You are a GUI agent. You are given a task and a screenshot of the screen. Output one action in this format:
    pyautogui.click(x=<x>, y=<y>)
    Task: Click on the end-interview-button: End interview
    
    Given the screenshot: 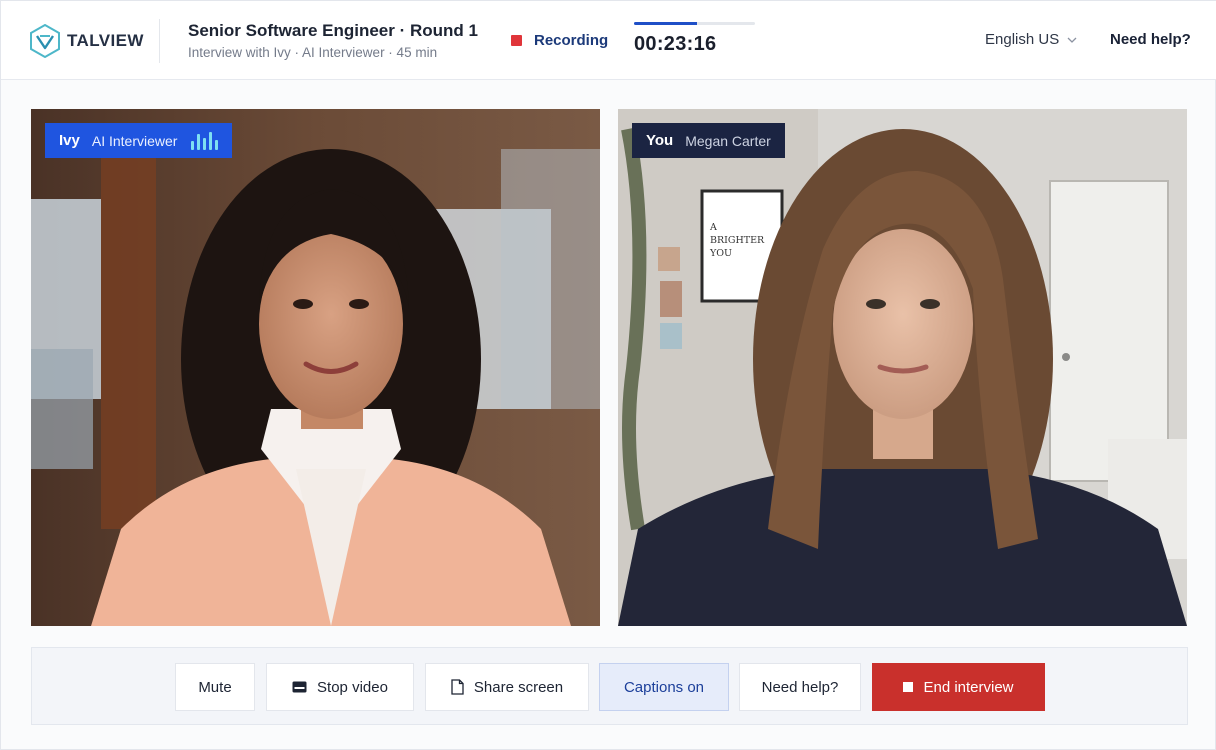 What is the action you would take?
    pyautogui.click(x=958, y=687)
    